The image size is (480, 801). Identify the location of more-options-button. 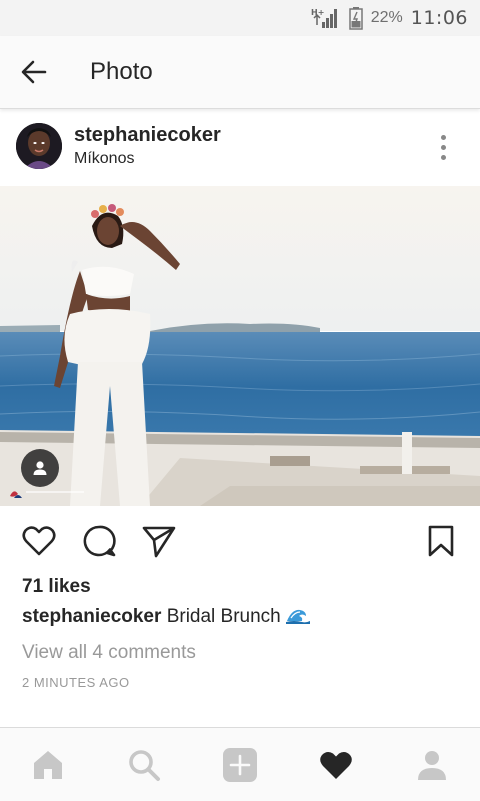
(443, 147).